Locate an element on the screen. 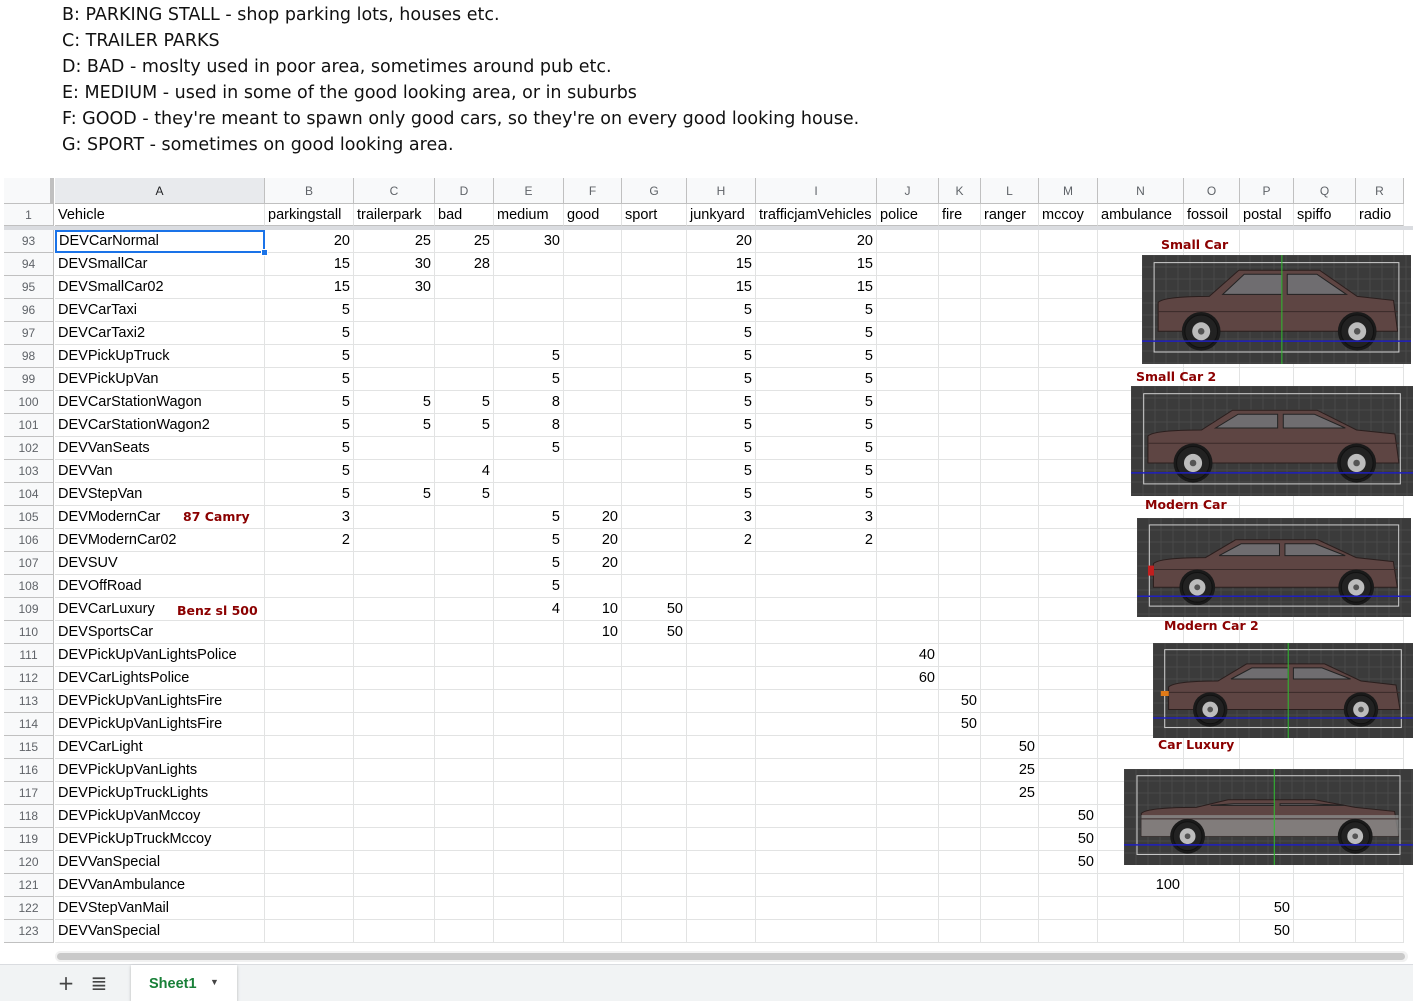 Image resolution: width=1413 pixels, height=1001 pixels. vehicle-name-cell: DEVPickUpTruckLights is located at coordinates (160, 793).